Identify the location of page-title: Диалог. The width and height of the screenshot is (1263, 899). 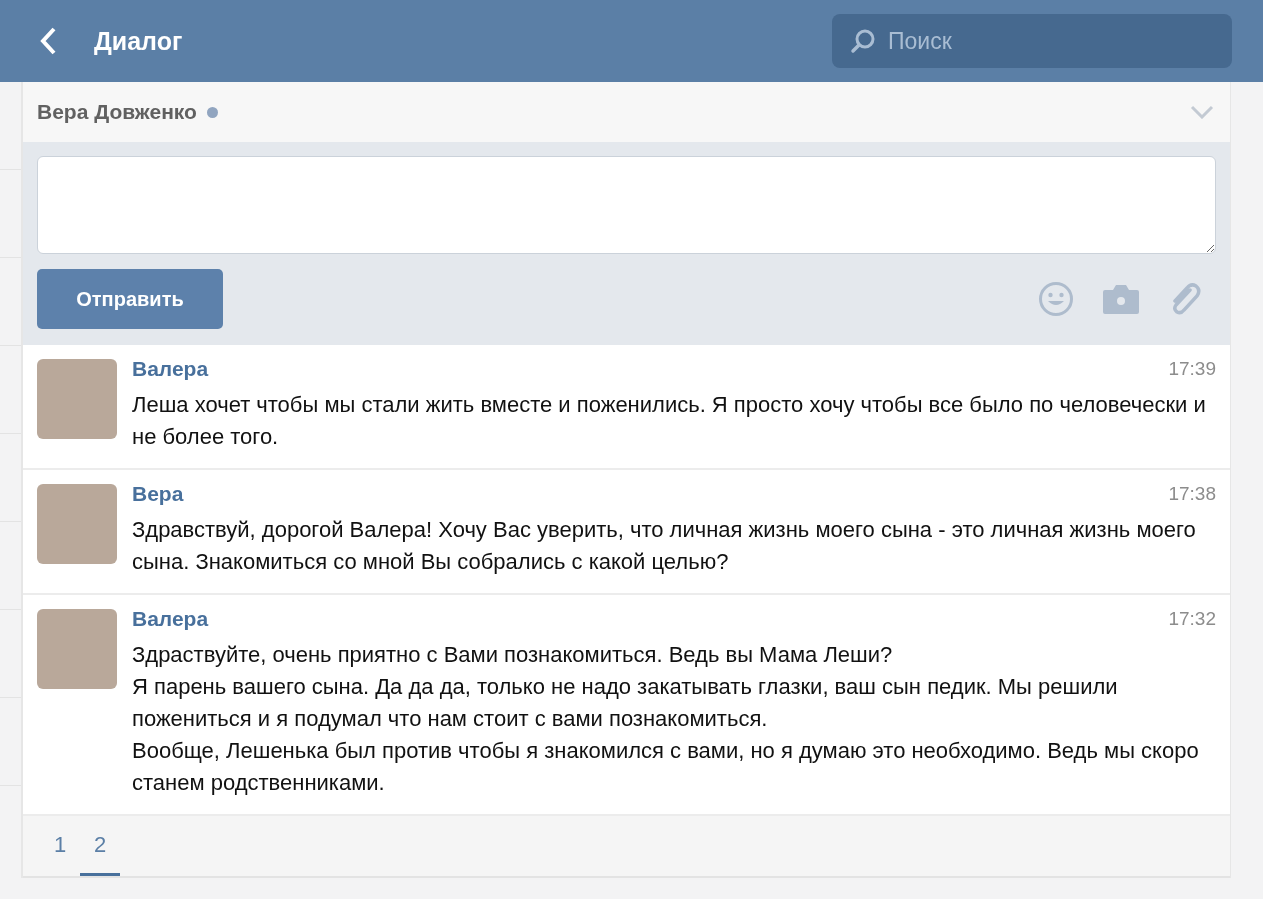
(139, 41).